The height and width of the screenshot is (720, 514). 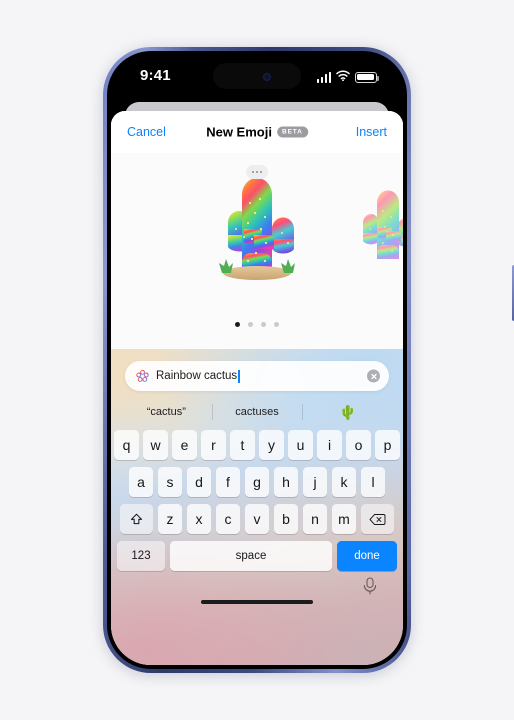 I want to click on clear-circle-icon, so click(x=373, y=376).